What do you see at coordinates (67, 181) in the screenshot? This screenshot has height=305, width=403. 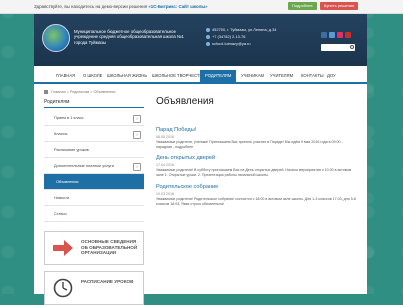 I see `sidebar-item-label: Объявления` at bounding box center [67, 181].